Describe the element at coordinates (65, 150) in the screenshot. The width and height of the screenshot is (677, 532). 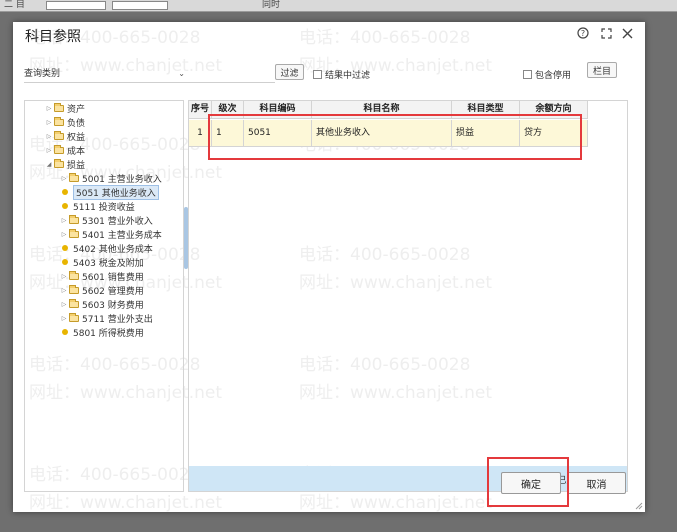
I see `tree-node-cost: ▷ 成本` at that location.